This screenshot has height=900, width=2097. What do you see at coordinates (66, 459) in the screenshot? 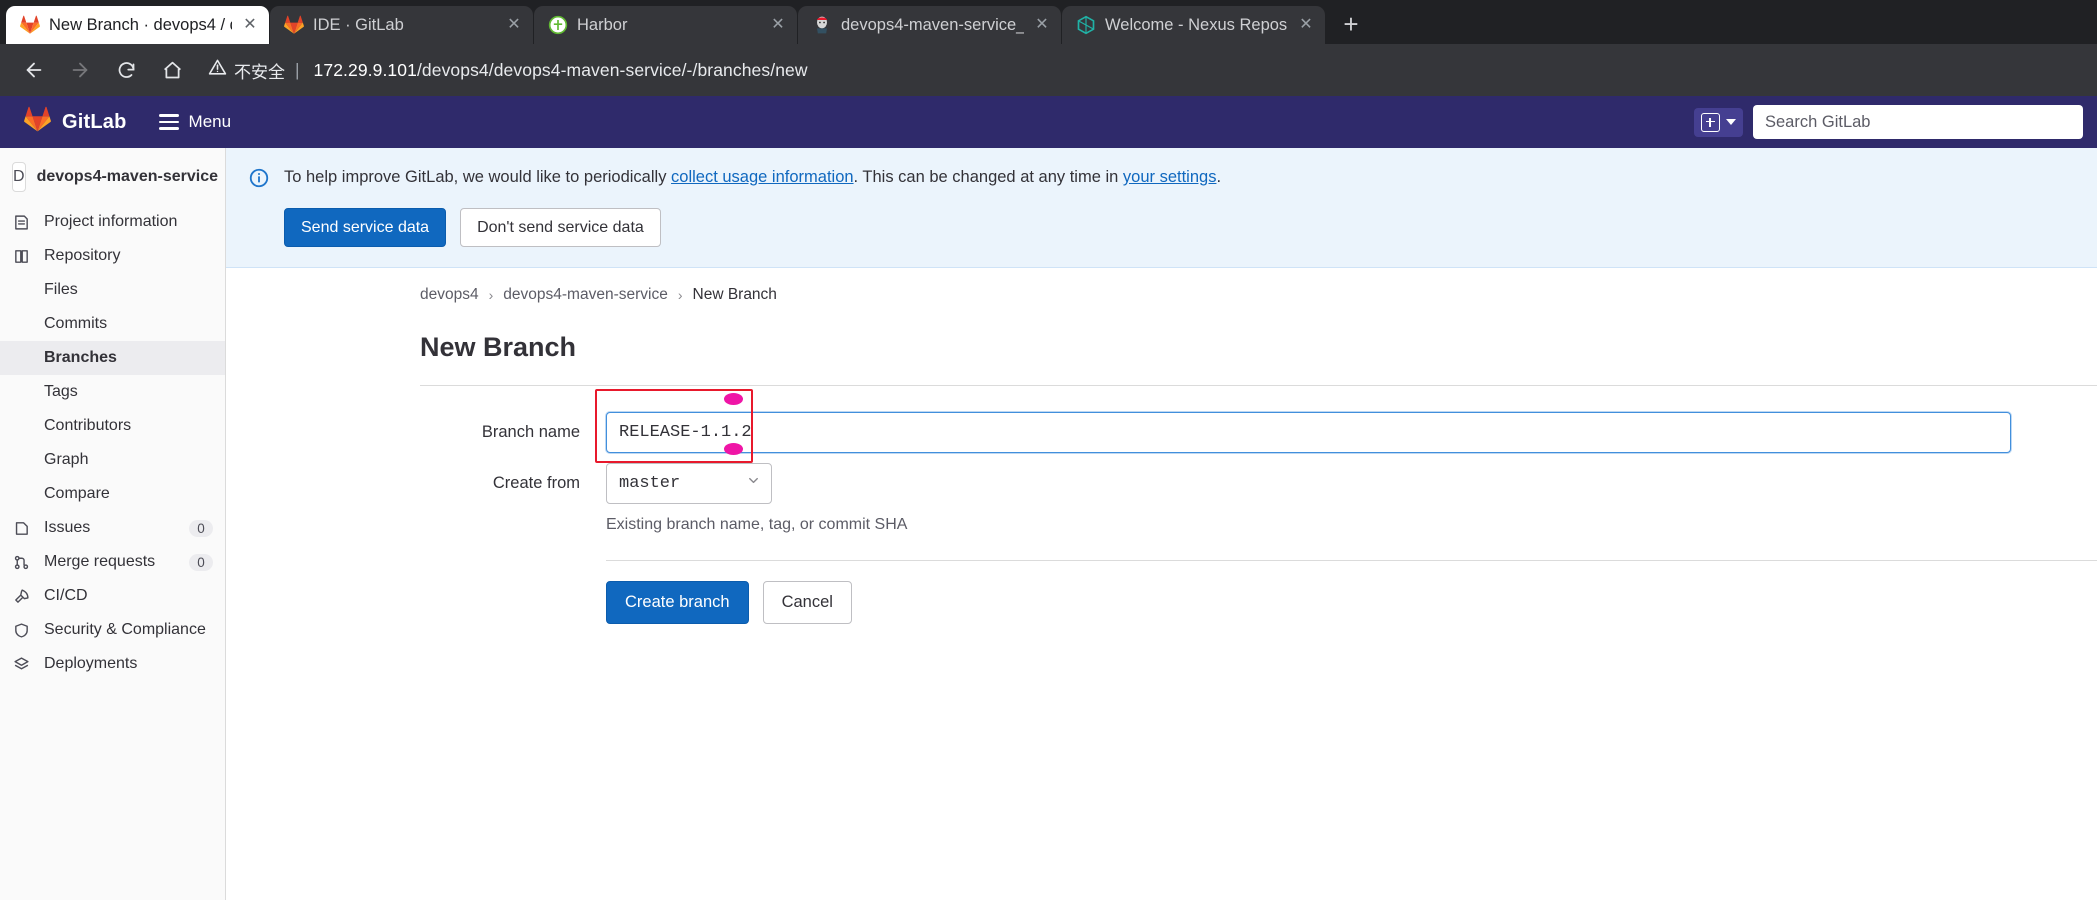
I see `sidebar-subitem-label: Graph` at bounding box center [66, 459].